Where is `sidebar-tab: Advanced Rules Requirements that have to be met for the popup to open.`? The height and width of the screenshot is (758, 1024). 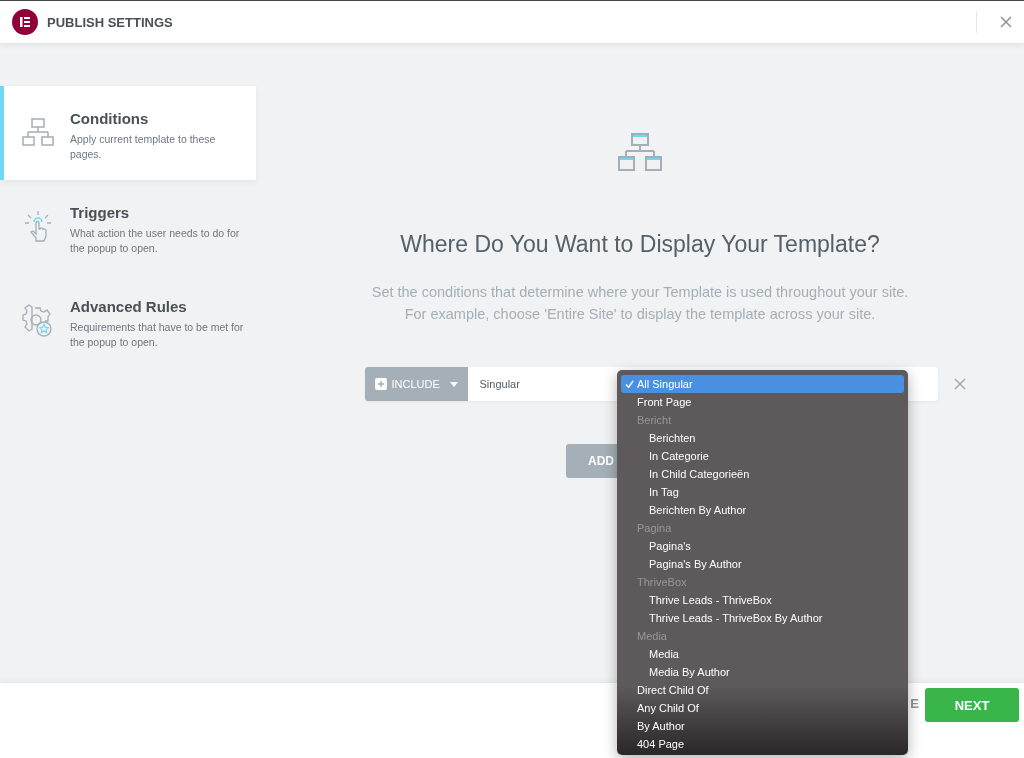
sidebar-tab: Advanced Rules Requirements that have to be met for the popup to open. is located at coordinates (128, 321).